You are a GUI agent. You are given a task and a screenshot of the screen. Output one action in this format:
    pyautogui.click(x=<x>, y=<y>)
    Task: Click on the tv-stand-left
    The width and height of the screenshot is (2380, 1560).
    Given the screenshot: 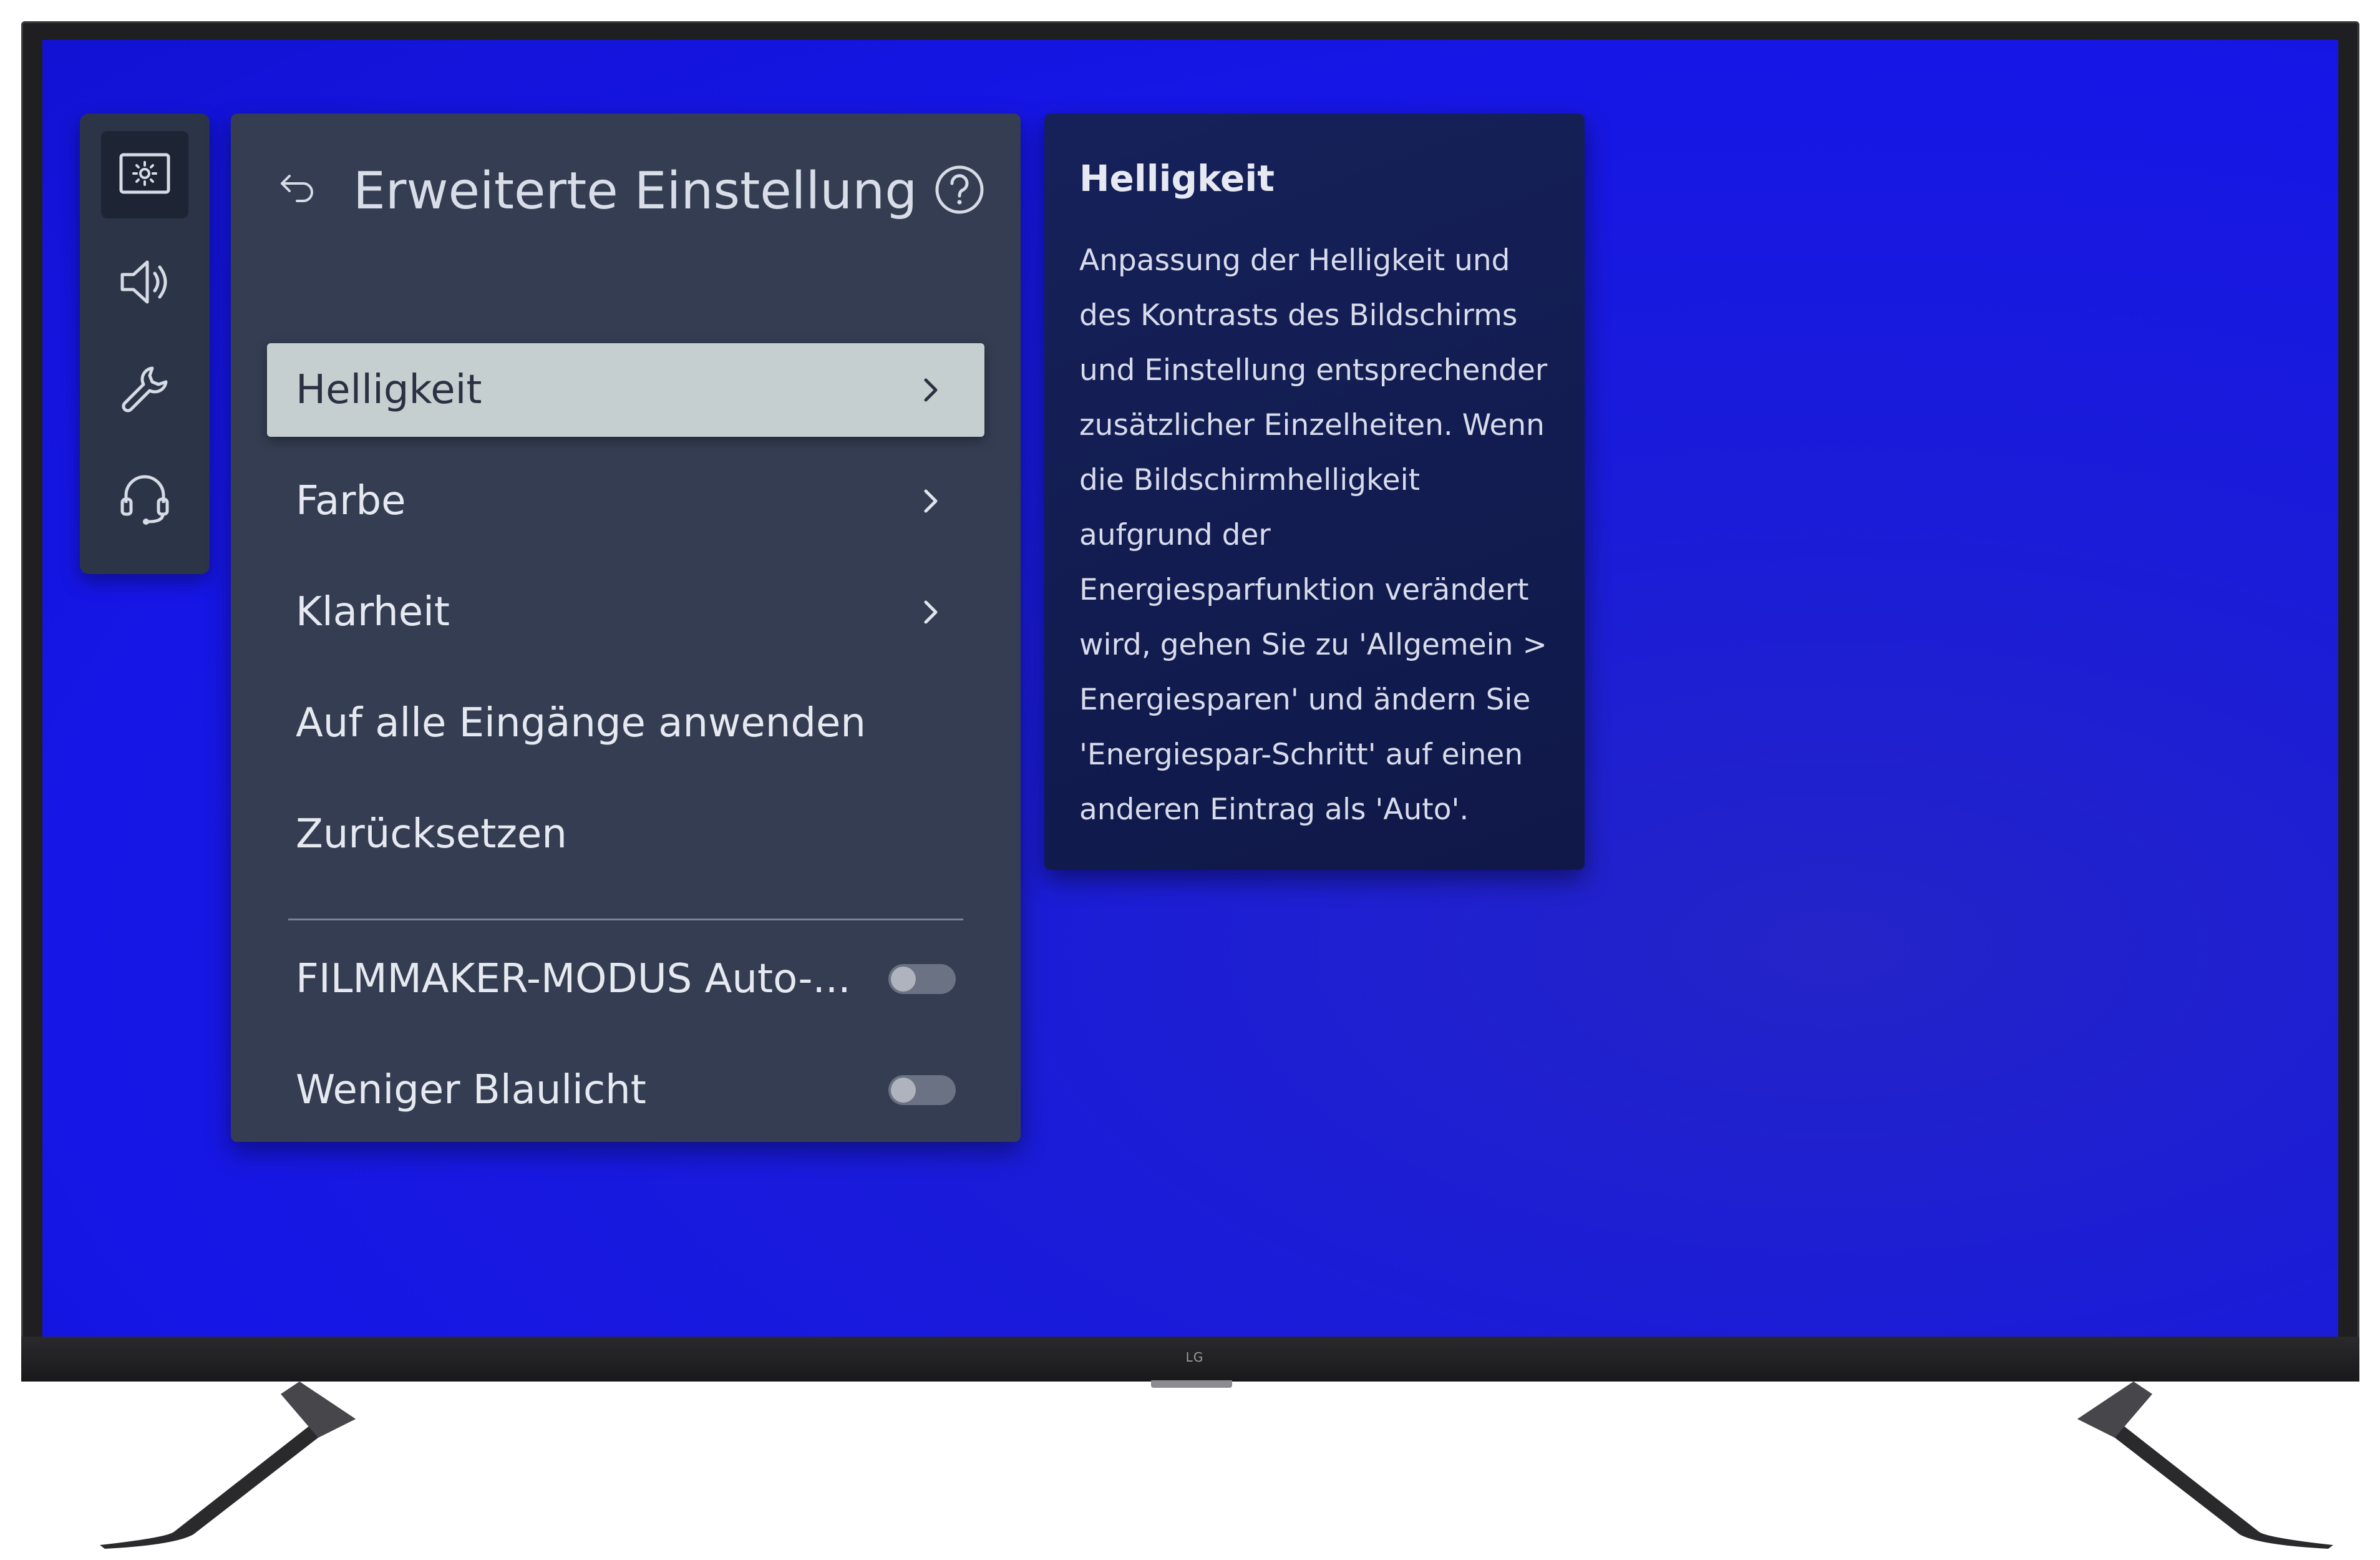 What is the action you would take?
    pyautogui.click(x=228, y=1465)
    